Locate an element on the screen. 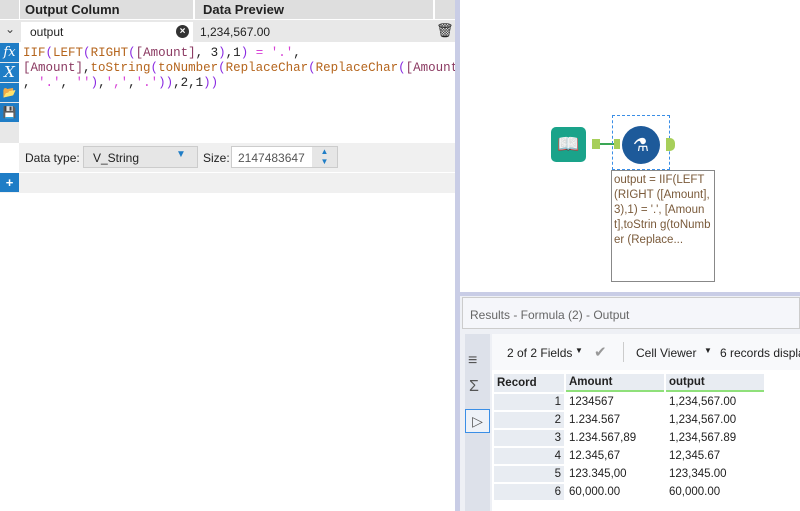 Image resolution: width=800 pixels, height=511 pixels. amount-cell: 1234567 is located at coordinates (615, 402).